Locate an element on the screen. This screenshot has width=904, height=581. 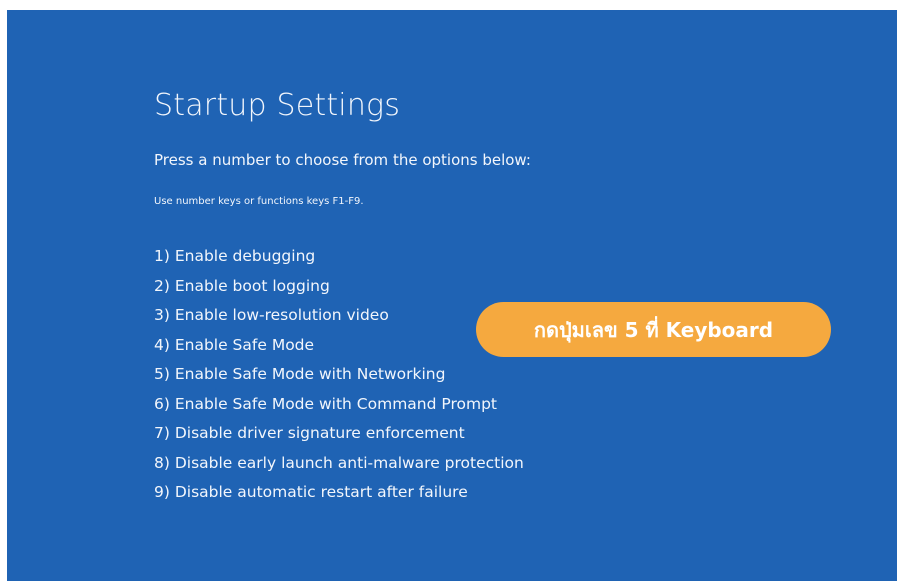
option-enable-low-resolution-video: 3) Enable low-resolution video is located at coordinates (339, 321).